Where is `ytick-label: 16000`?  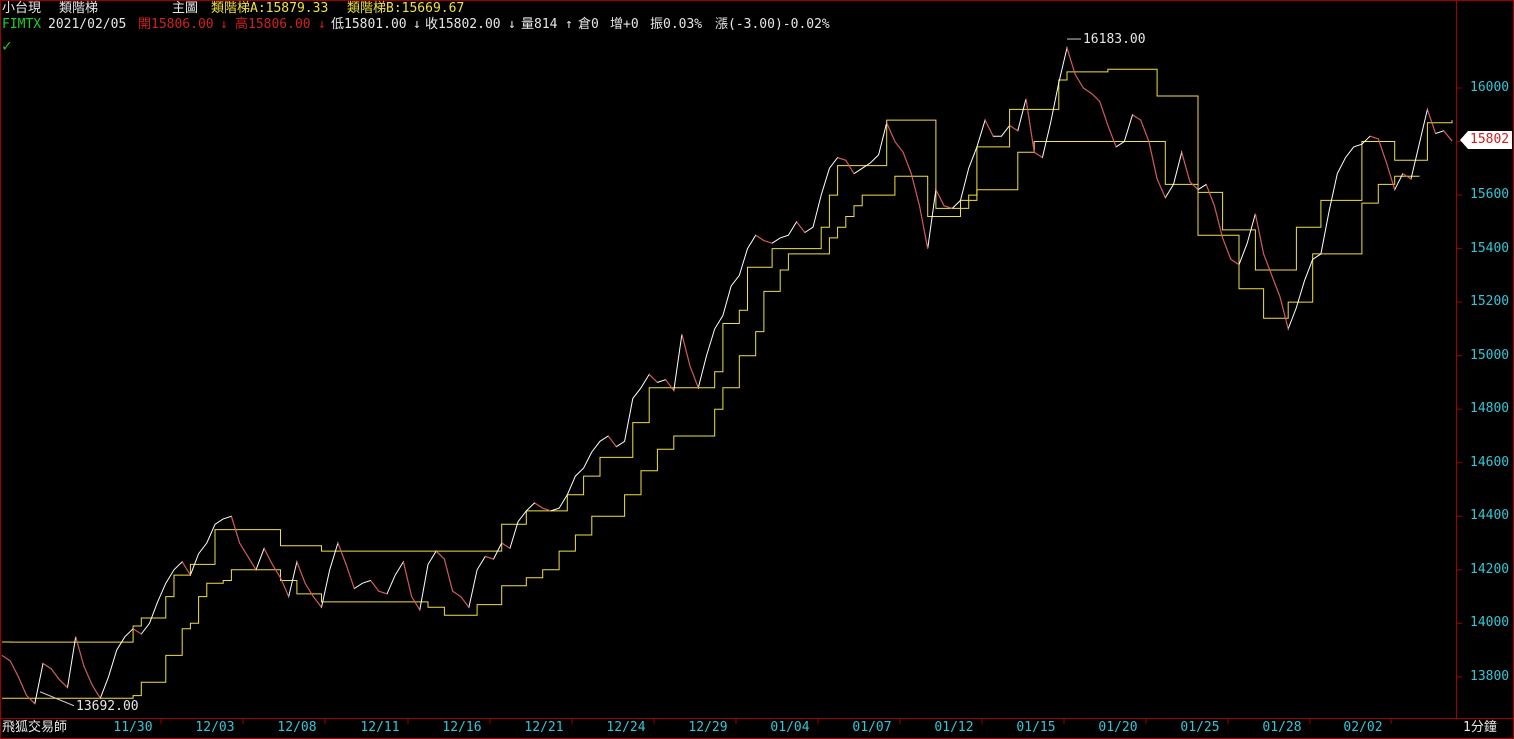 ytick-label: 16000 is located at coordinates (1490, 87).